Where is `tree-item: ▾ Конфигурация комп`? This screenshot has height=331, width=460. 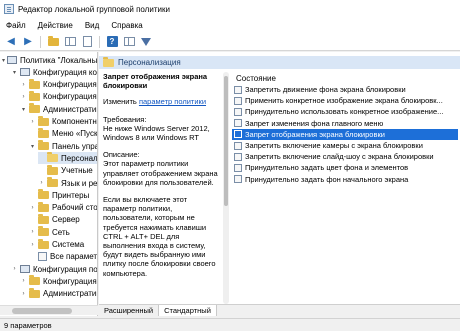
tree-item: ▾ Конфигурация комп is located at coordinates (54, 72).